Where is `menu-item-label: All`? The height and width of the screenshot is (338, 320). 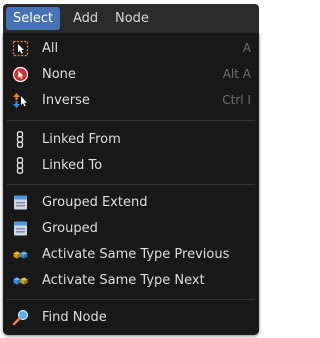 menu-item-label: All is located at coordinates (50, 48).